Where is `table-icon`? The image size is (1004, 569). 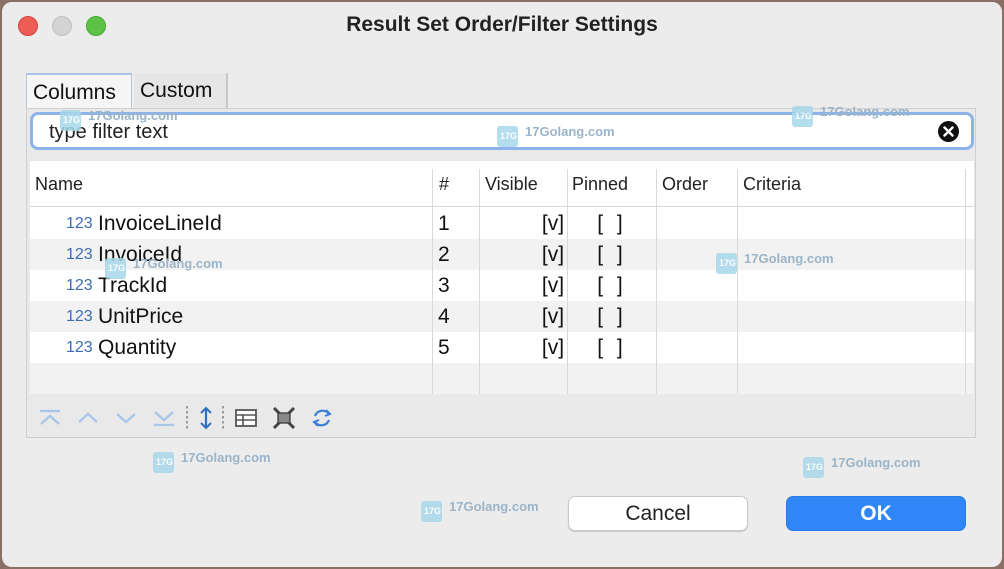
table-icon is located at coordinates (246, 418).